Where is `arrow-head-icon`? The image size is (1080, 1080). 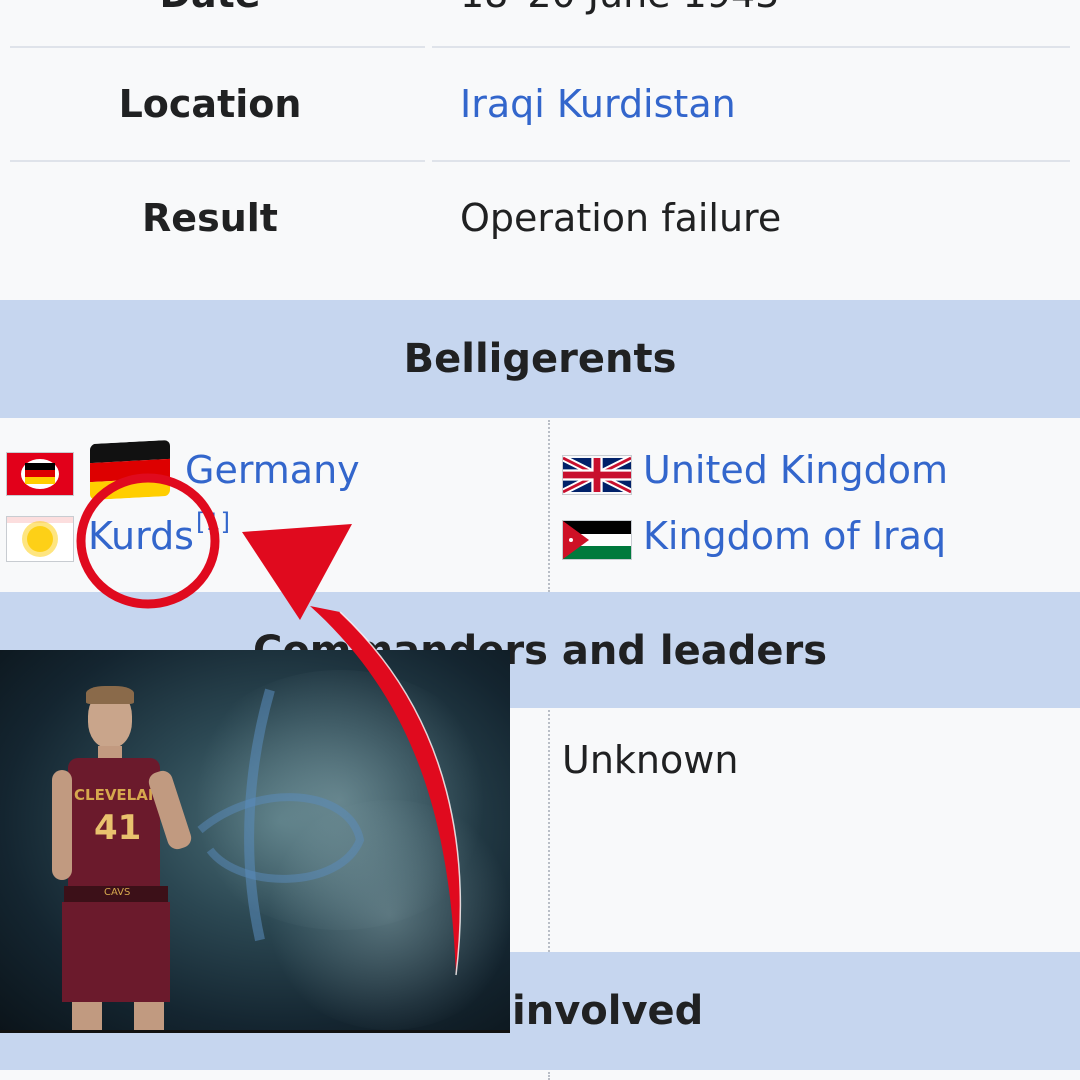 arrow-head-icon is located at coordinates (297, 572).